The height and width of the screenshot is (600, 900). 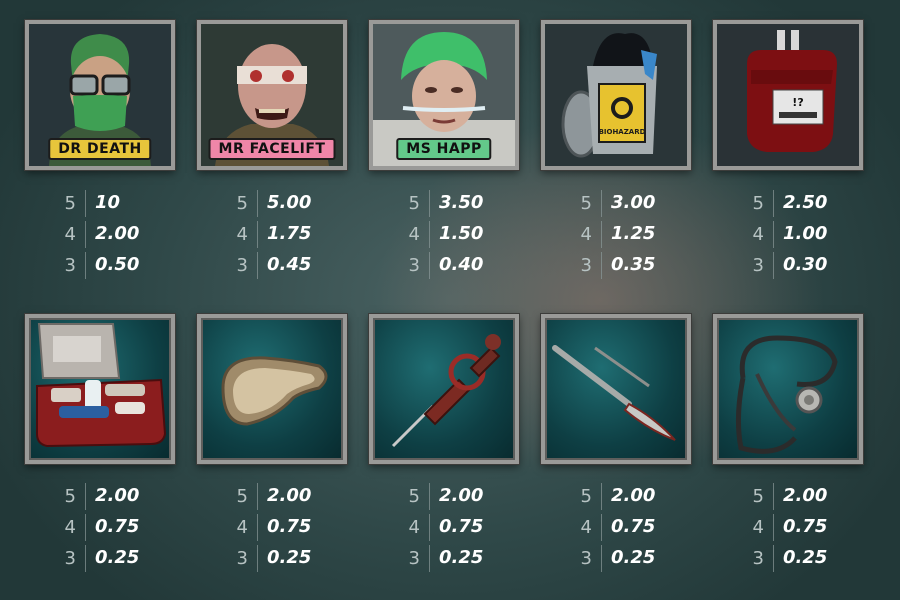 I want to click on payout-value: 2.50, so click(x=805, y=202).